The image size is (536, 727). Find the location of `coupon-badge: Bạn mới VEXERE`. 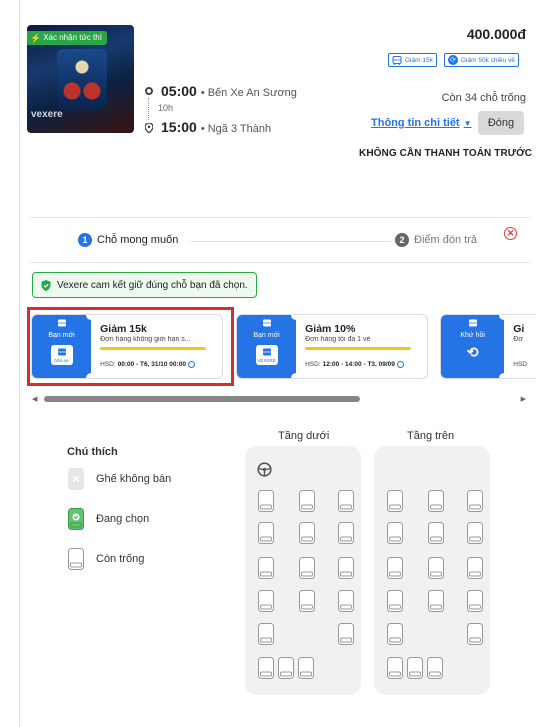

coupon-badge: Bạn mới VEXERE is located at coordinates (269, 346).